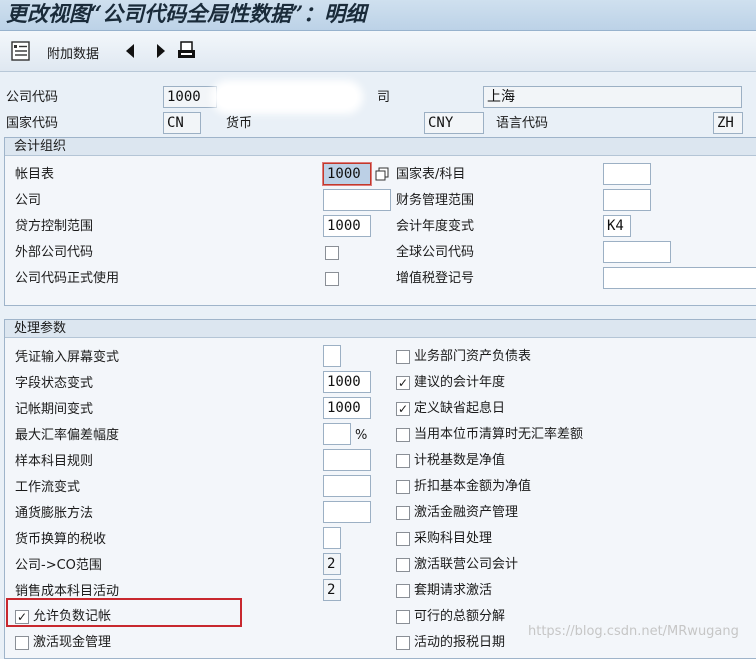 The height and width of the screenshot is (659, 756). Describe the element at coordinates (403, 383) in the screenshot. I see `propose-fiscal-year-checkbox: ✓` at that location.